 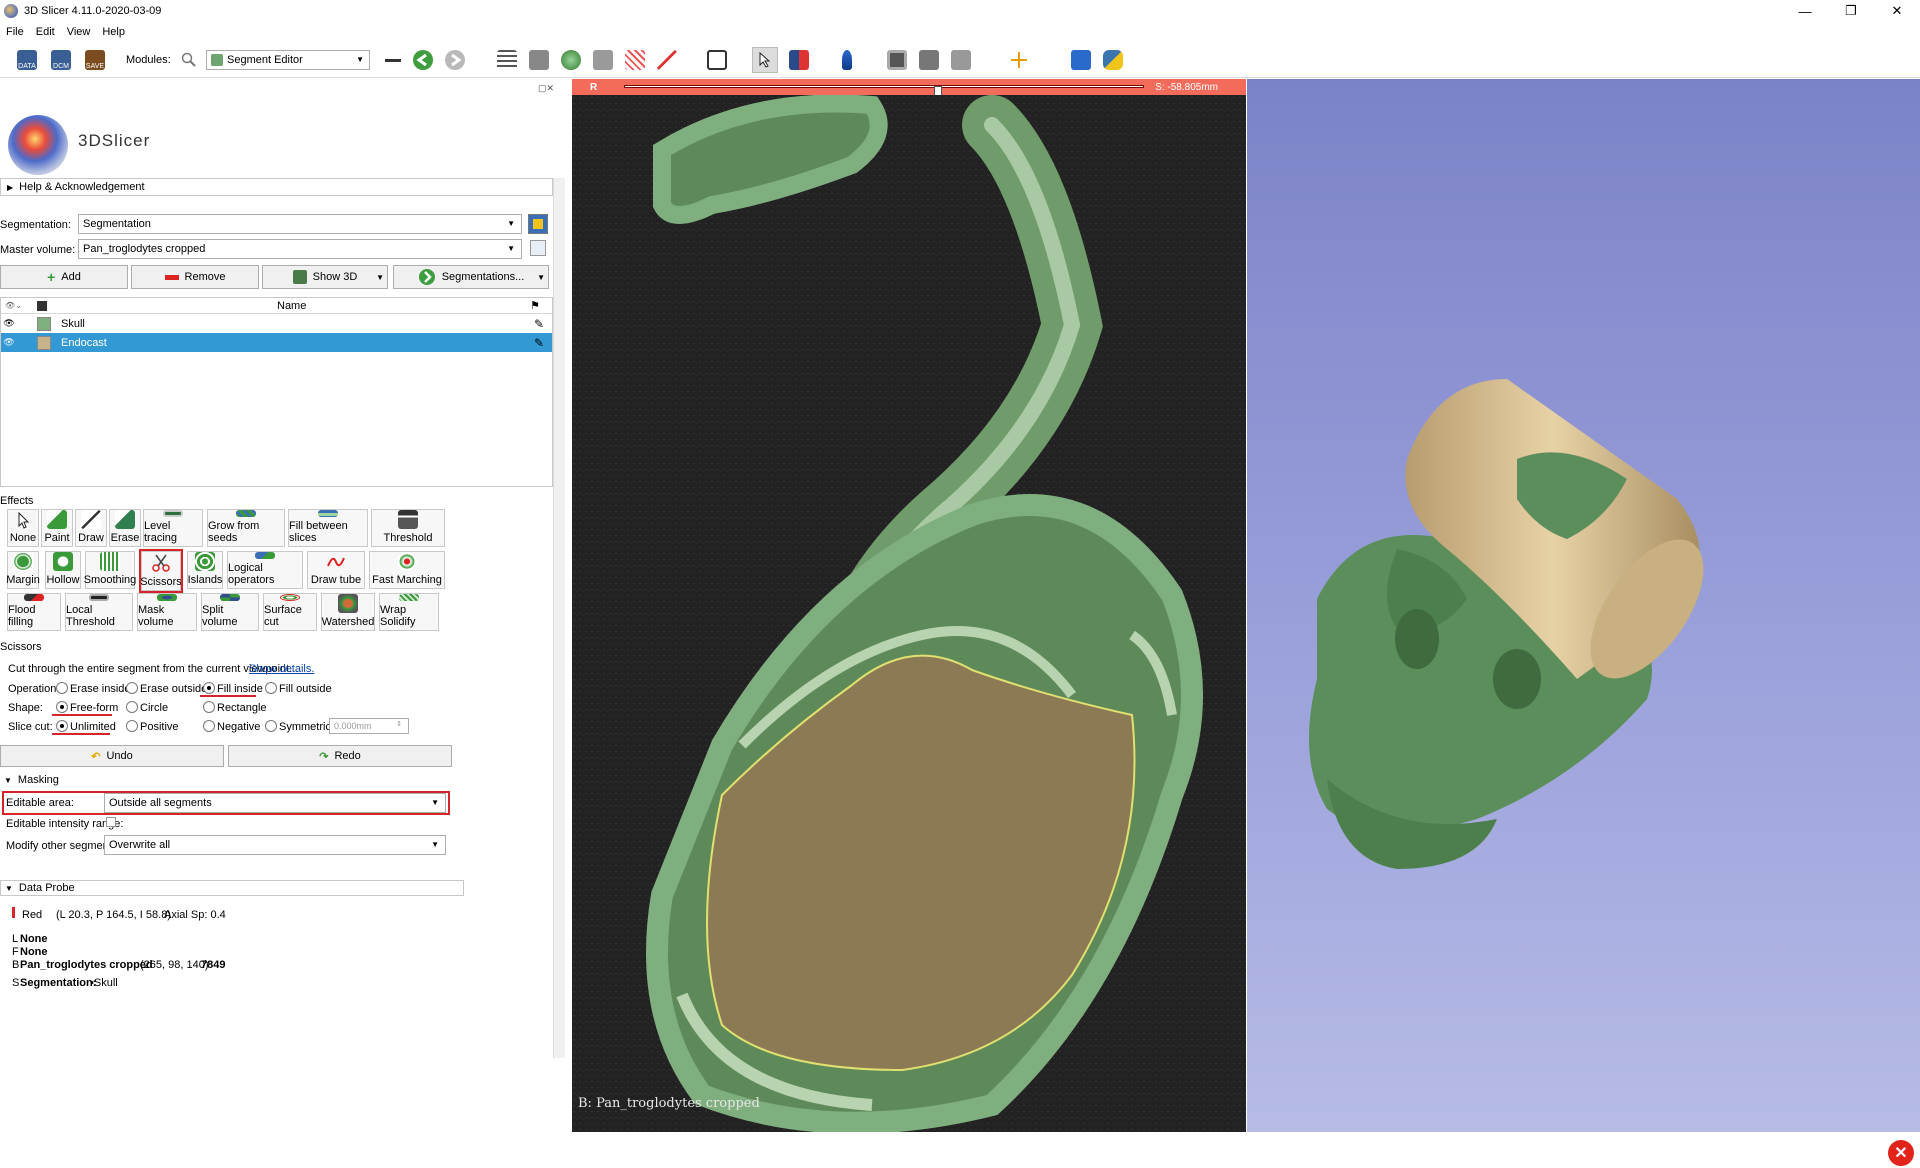 I want to click on save-button: SAVE, so click(x=95, y=60).